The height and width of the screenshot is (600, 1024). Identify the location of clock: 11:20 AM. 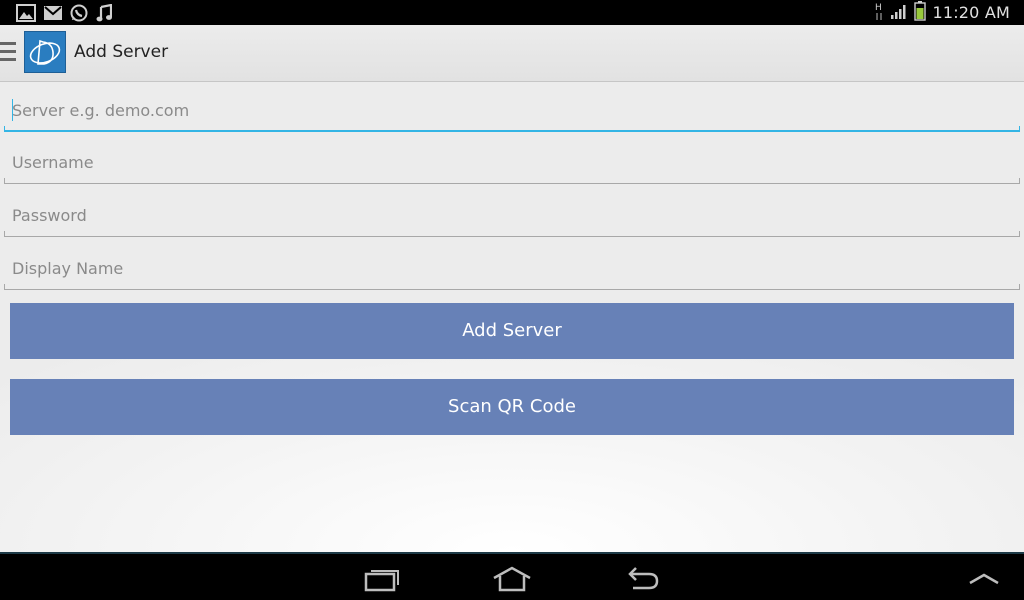
(971, 12).